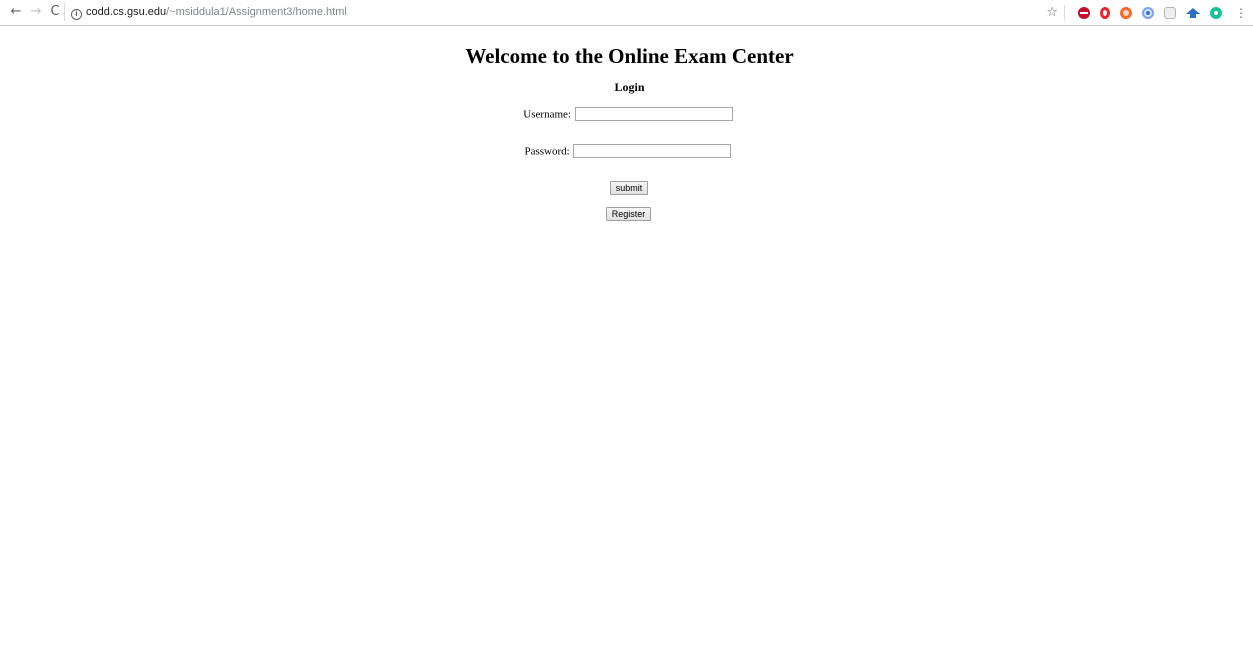  Describe the element at coordinates (1105, 13) in the screenshot. I see `opera-icon` at that location.